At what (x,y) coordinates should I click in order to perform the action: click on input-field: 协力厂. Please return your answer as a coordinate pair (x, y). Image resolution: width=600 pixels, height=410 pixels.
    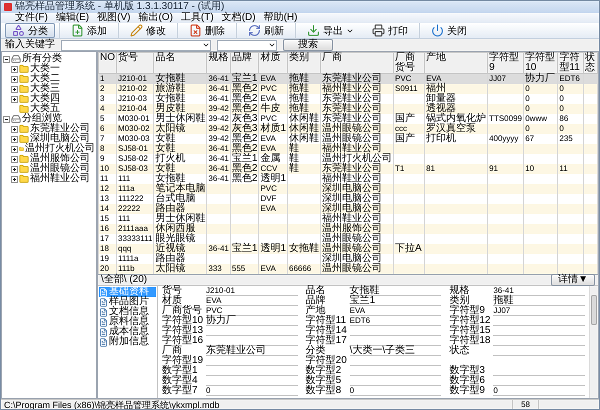
    Looking at the image, I should click on (252, 321).